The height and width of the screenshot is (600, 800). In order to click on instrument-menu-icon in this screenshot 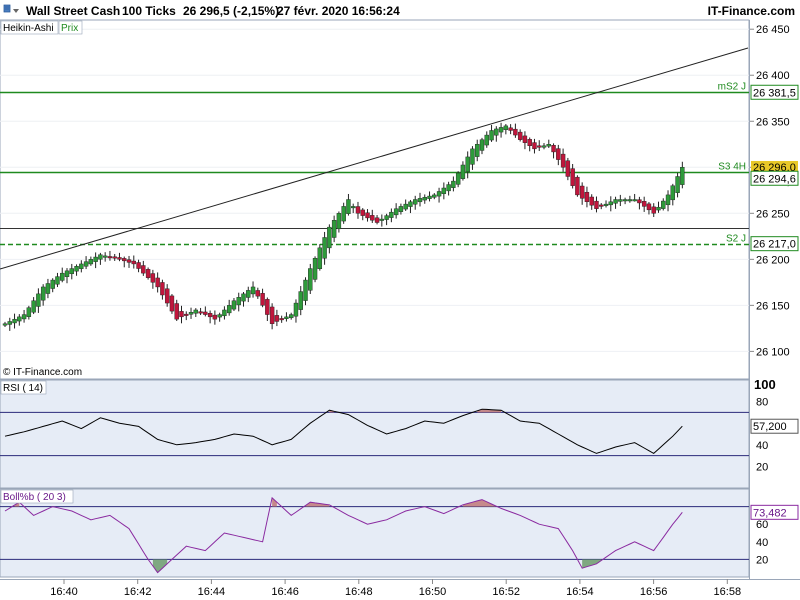, I will do `click(7, 8)`.